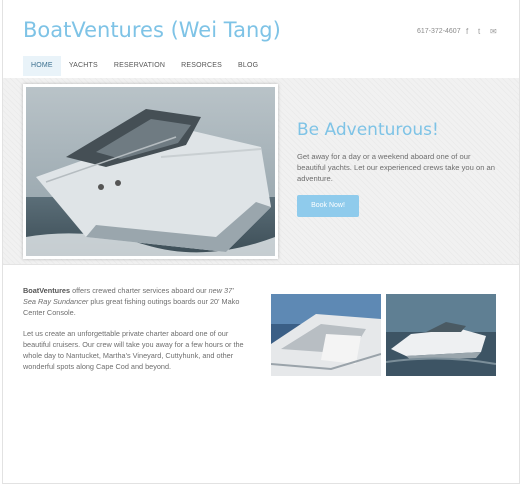  Describe the element at coordinates (152, 30) in the screenshot. I see `site-title: BoatVentures (Wei Tang)` at that location.